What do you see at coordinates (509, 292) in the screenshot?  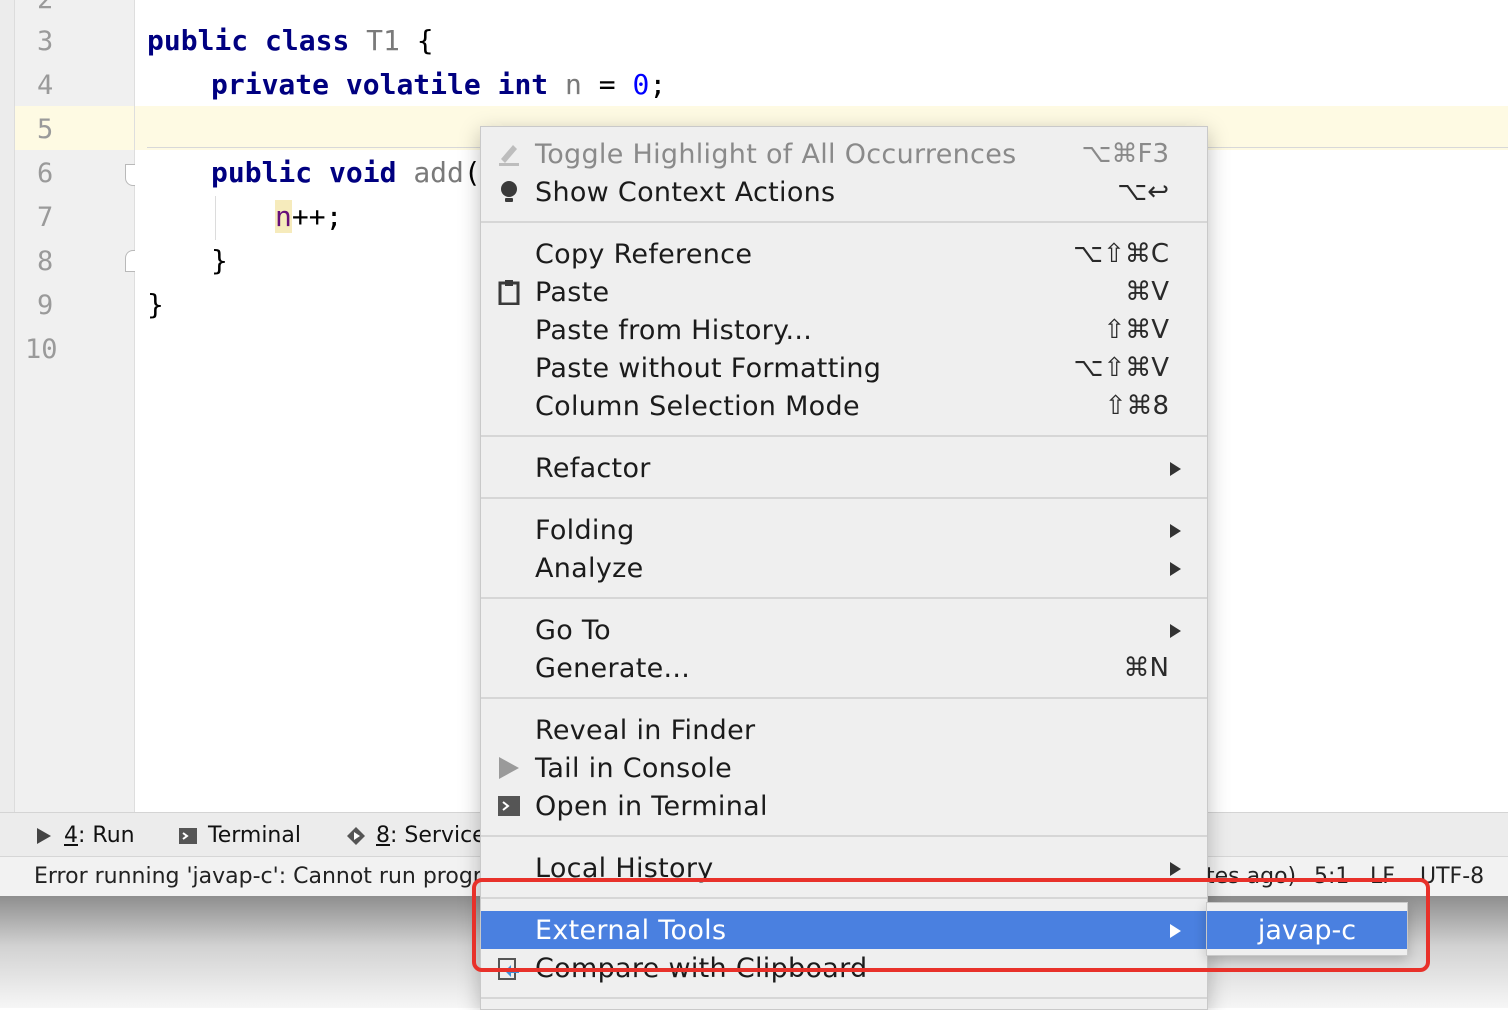 I see `clipboard-icon` at bounding box center [509, 292].